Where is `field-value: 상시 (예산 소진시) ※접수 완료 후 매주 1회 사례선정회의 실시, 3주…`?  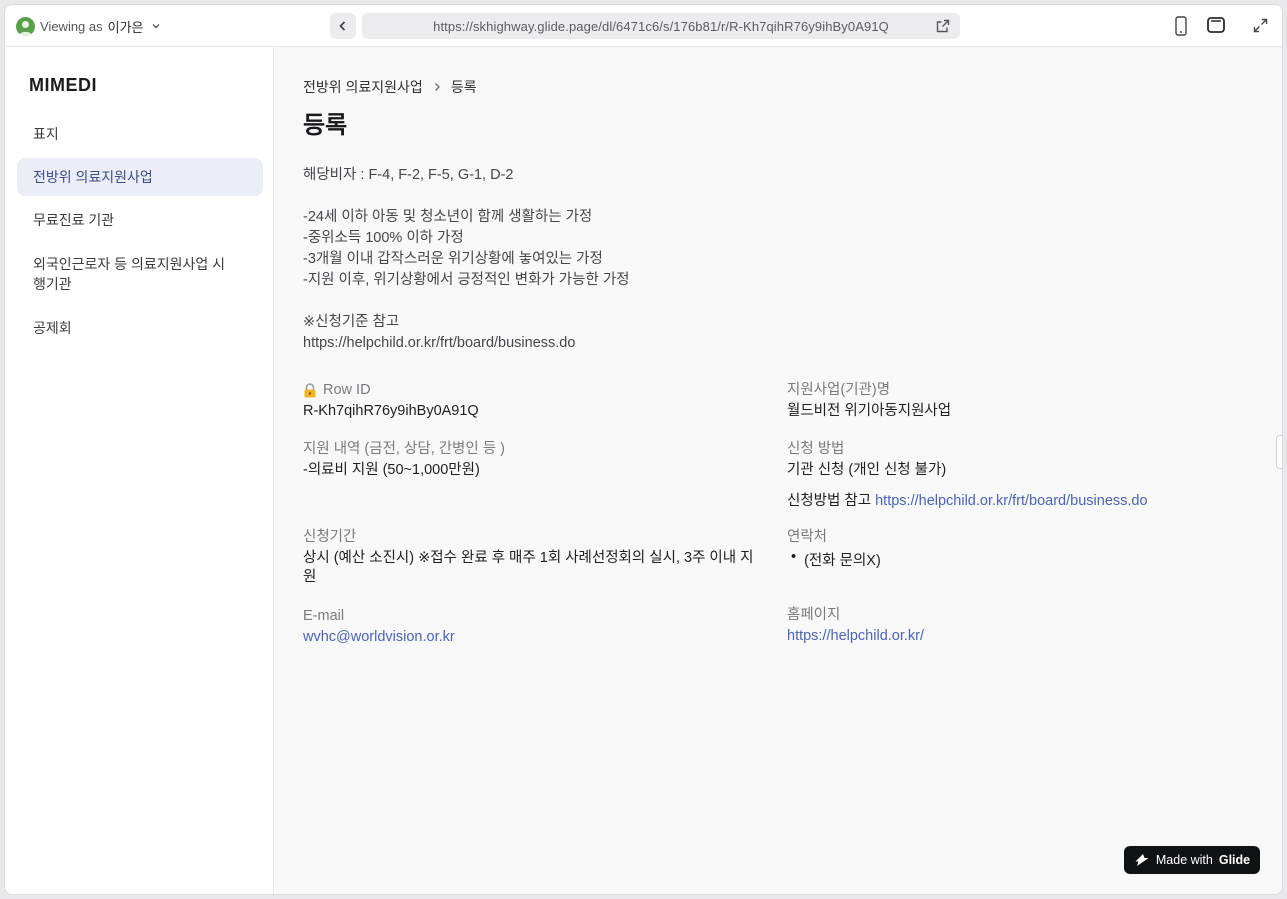
field-value: 상시 (예산 소진시) ※접수 완료 후 매주 1회 사례선정회의 실시, 3주… is located at coordinates (528, 567).